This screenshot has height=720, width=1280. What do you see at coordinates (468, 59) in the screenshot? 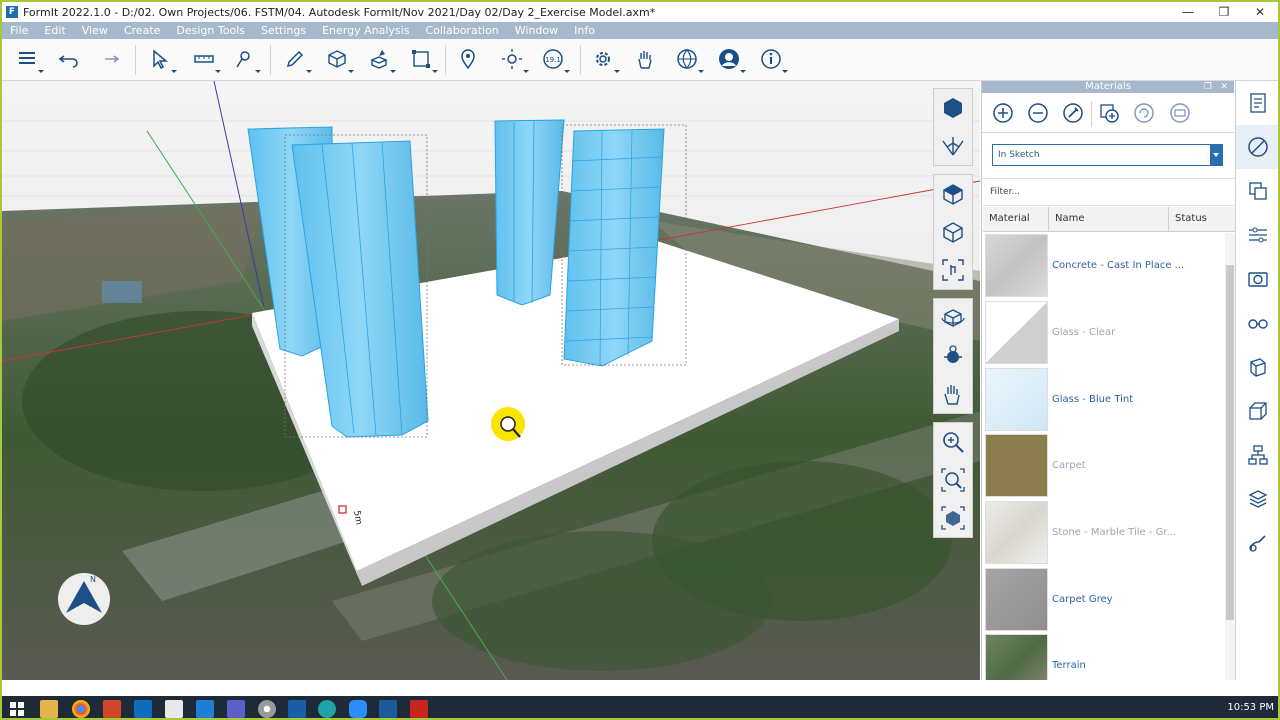
I see `location-pin-icon` at bounding box center [468, 59].